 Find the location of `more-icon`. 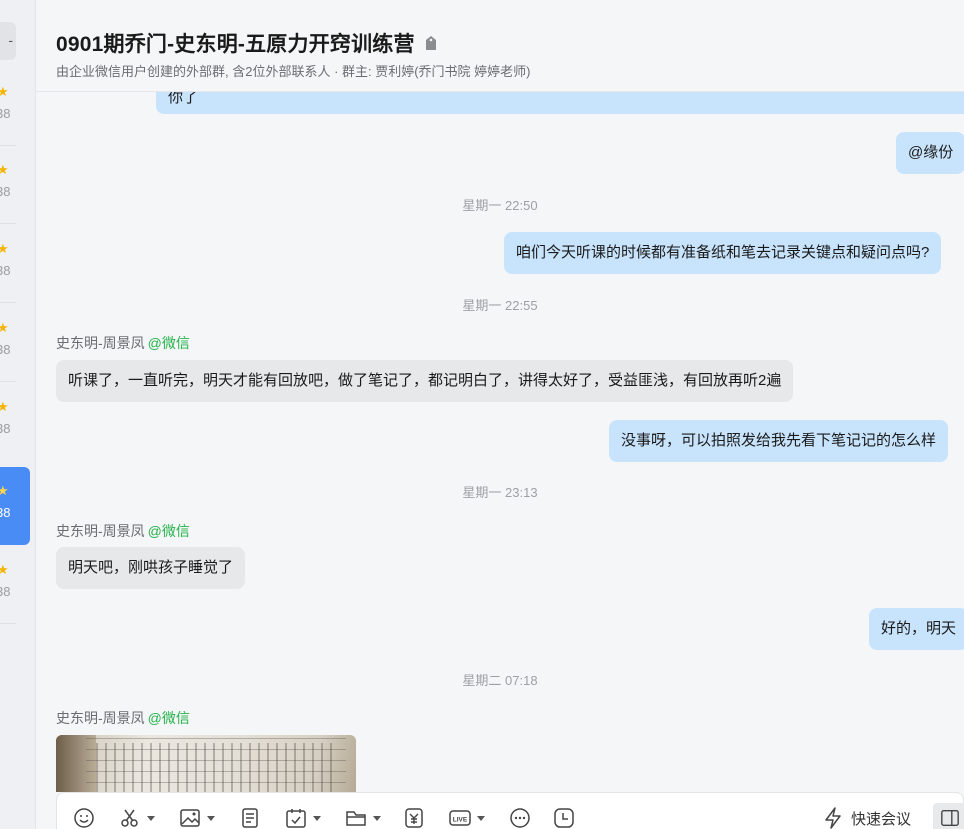

more-icon is located at coordinates (520, 818).